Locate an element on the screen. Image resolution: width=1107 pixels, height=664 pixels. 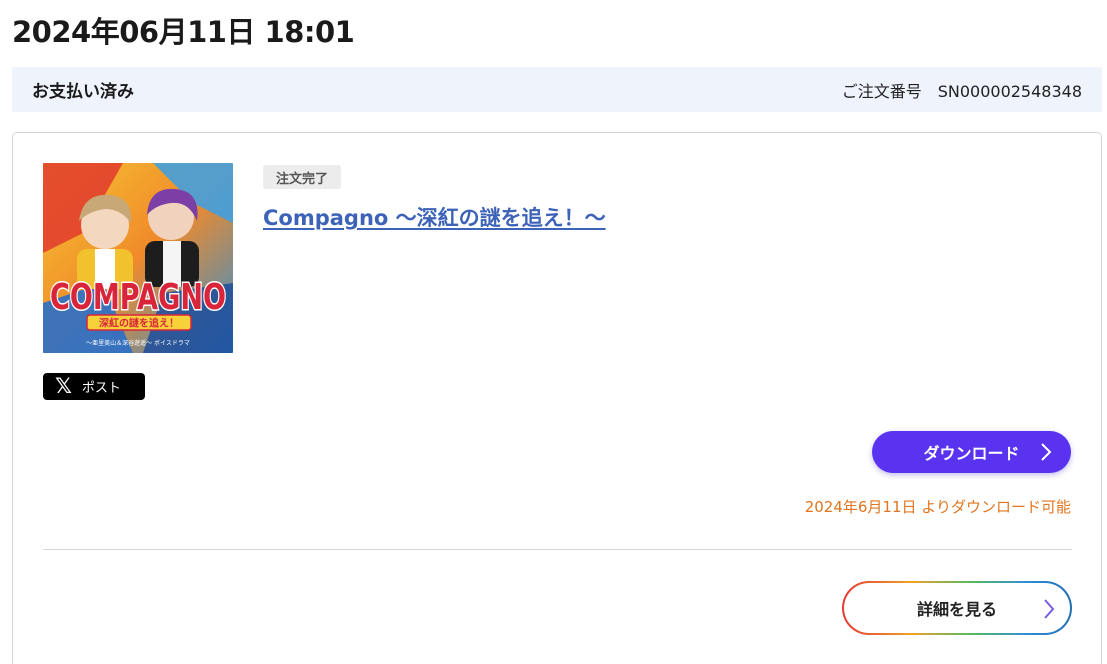
order-datetime: 2024年06月11日 18:01 is located at coordinates (183, 32).